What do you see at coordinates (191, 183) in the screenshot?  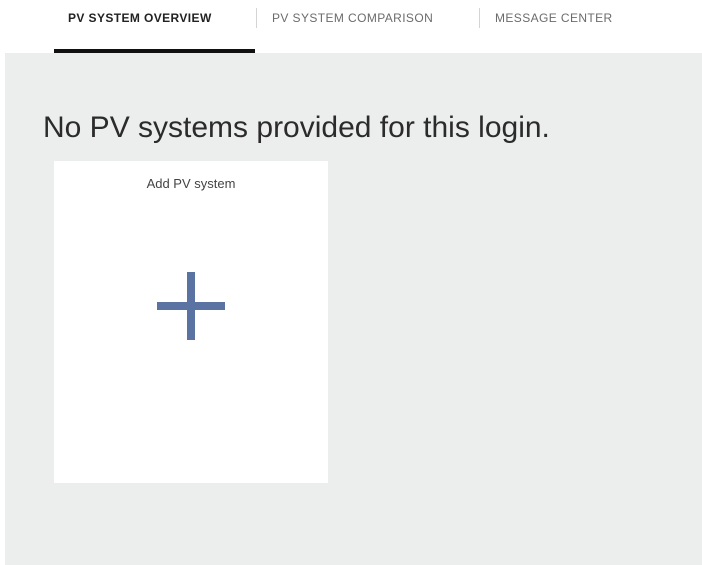 I see `add-pv-system-label: Add PV system` at bounding box center [191, 183].